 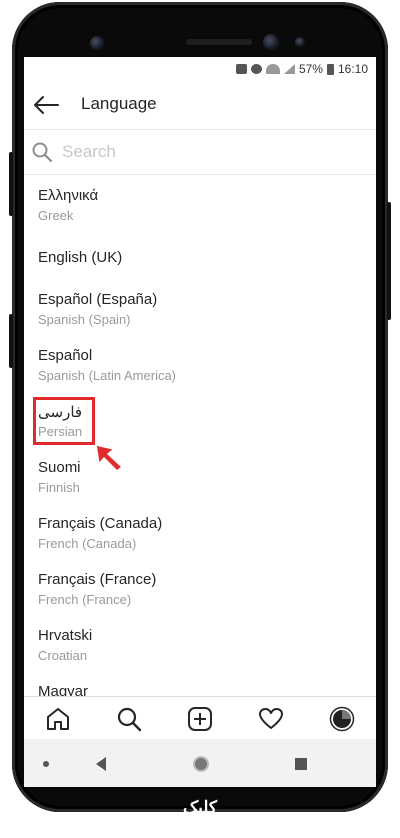 What do you see at coordinates (352, 69) in the screenshot?
I see `clock: 16:10` at bounding box center [352, 69].